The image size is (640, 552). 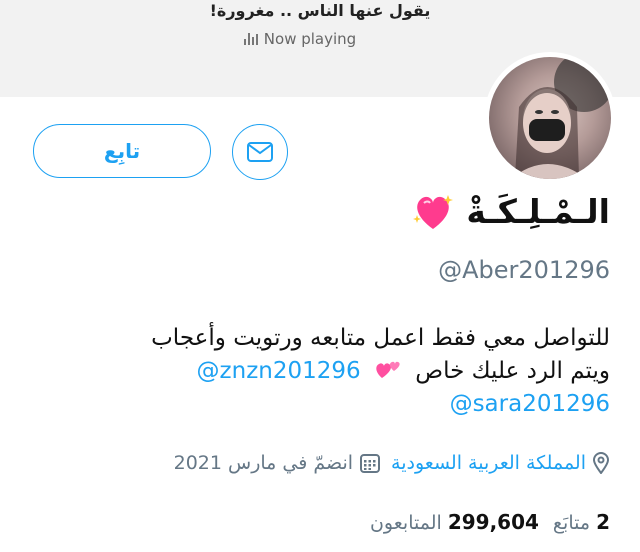 What do you see at coordinates (388, 369) in the screenshot?
I see `two-hearts-icon` at bounding box center [388, 369].